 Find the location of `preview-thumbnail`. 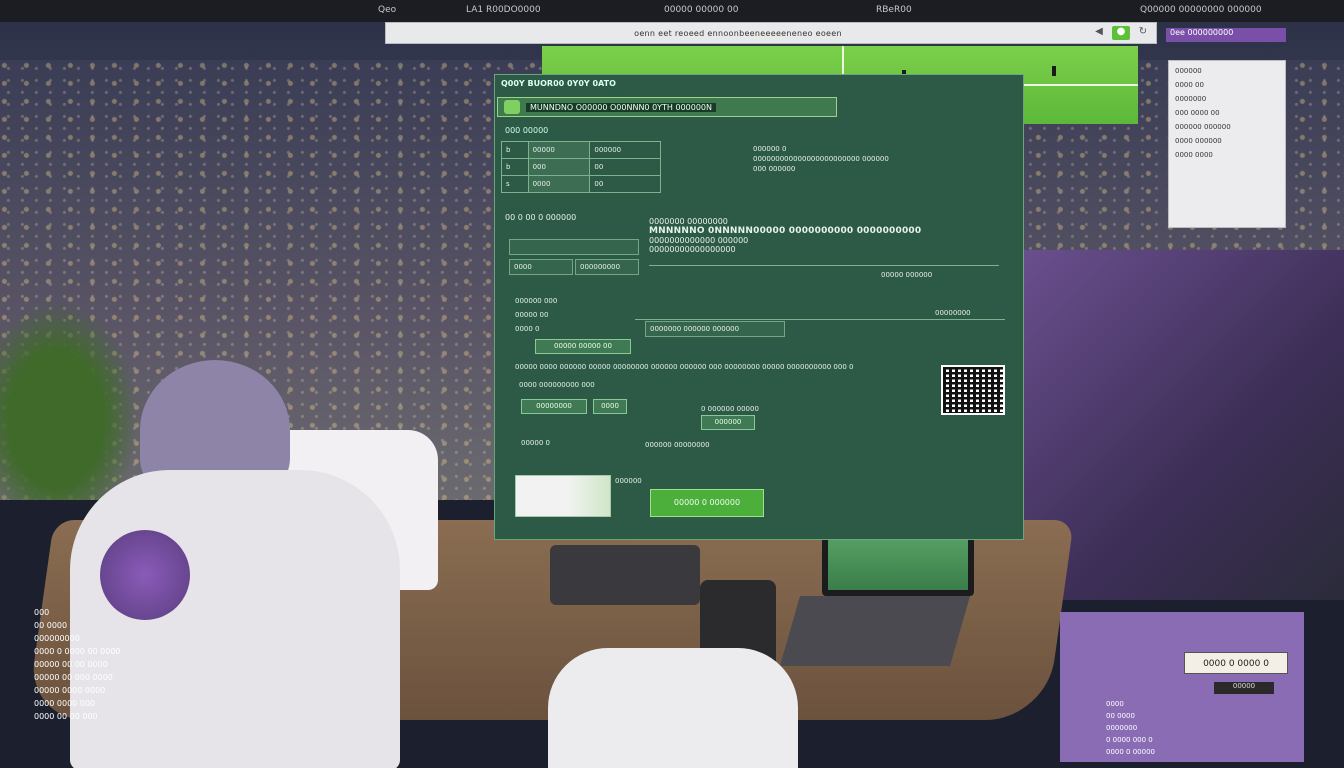

preview-thumbnail is located at coordinates (563, 496).